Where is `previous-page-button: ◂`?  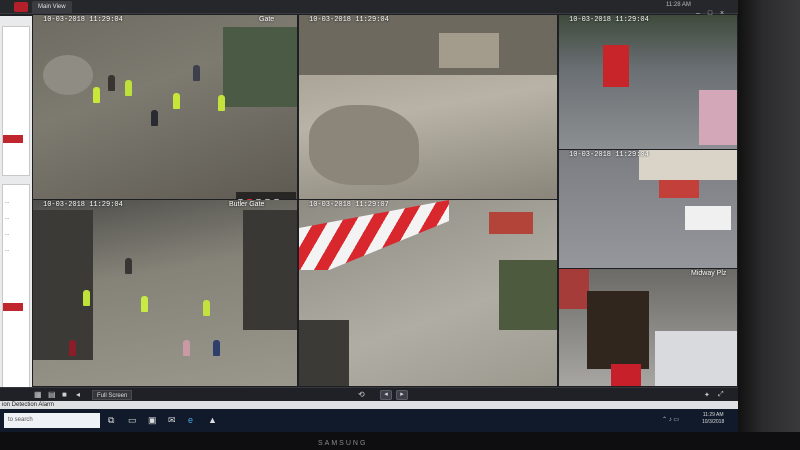
previous-page-button: ◂ is located at coordinates (386, 395).